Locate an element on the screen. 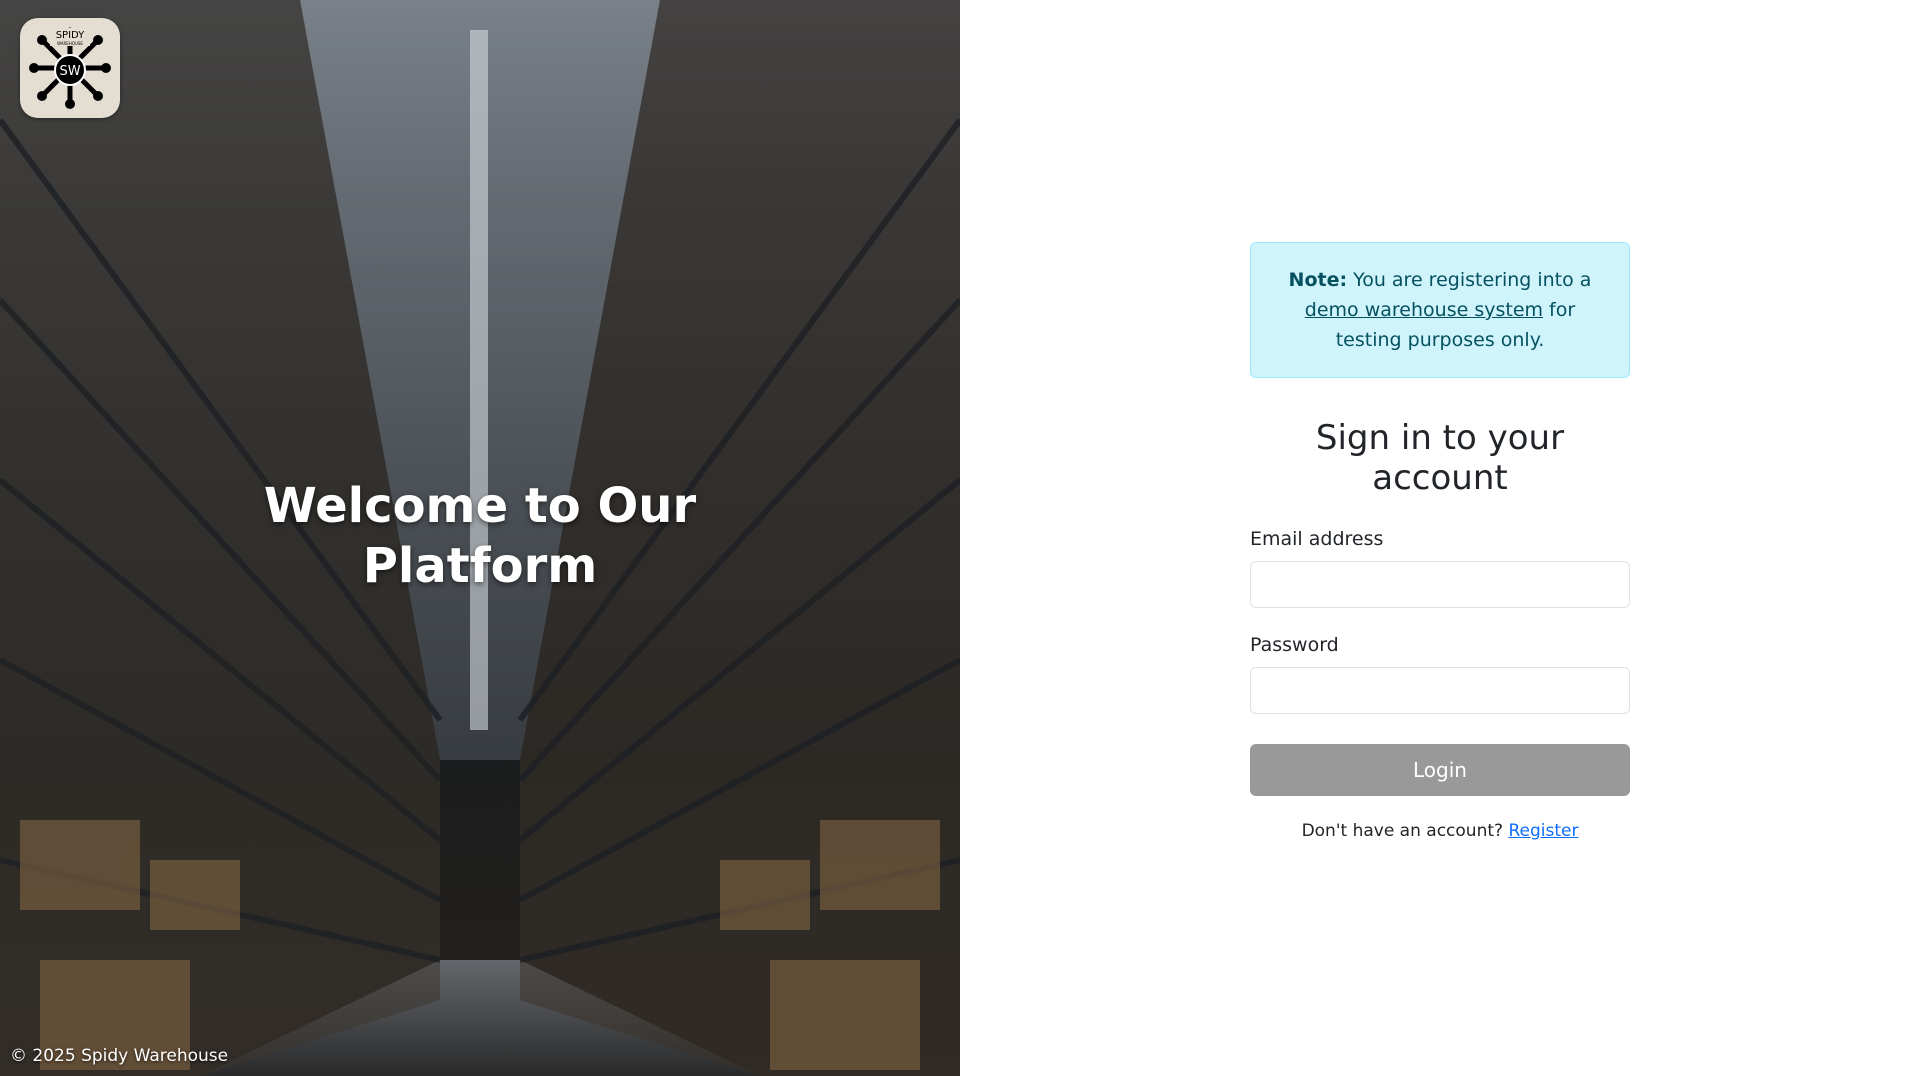  hero-title: Welcome to Our Platform is located at coordinates (480, 536).